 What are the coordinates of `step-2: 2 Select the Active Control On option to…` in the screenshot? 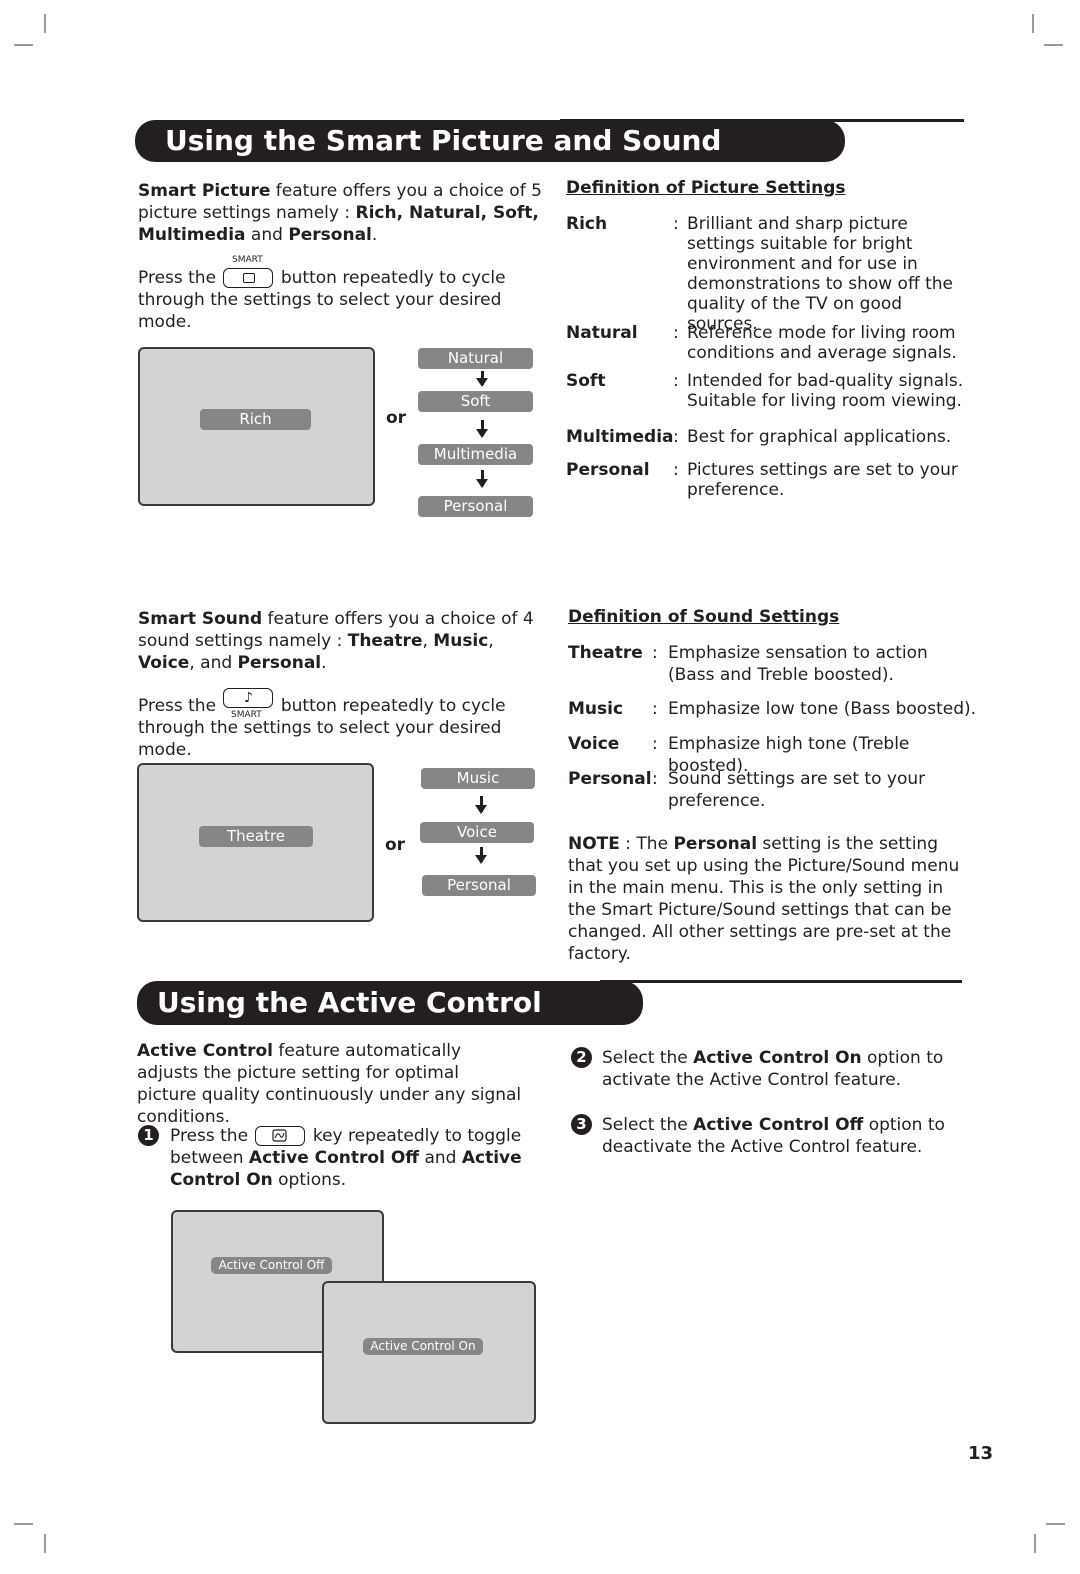 It's located at (771, 1069).